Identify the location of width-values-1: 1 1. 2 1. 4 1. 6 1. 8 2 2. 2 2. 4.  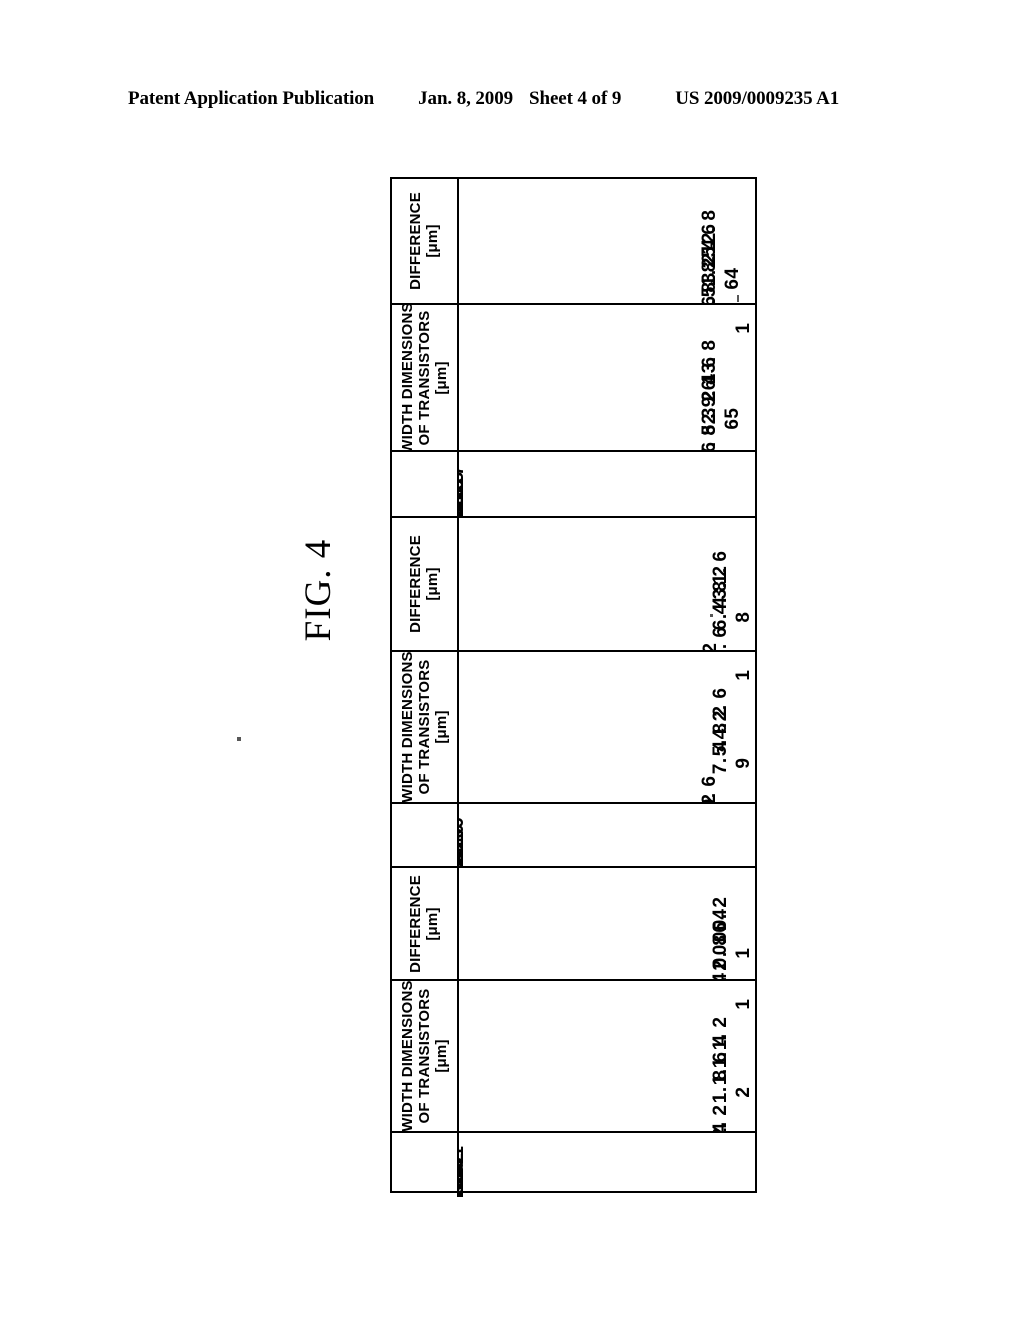
(607, 1056).